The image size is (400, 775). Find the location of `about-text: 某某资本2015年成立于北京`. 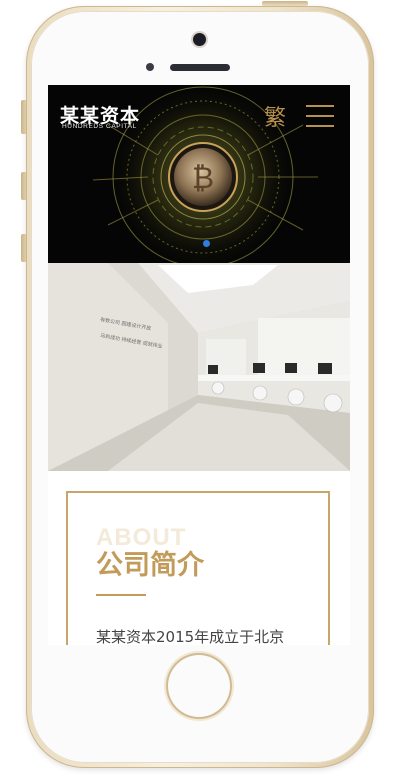

about-text: 某某资本2015年成立于北京 is located at coordinates (190, 636).